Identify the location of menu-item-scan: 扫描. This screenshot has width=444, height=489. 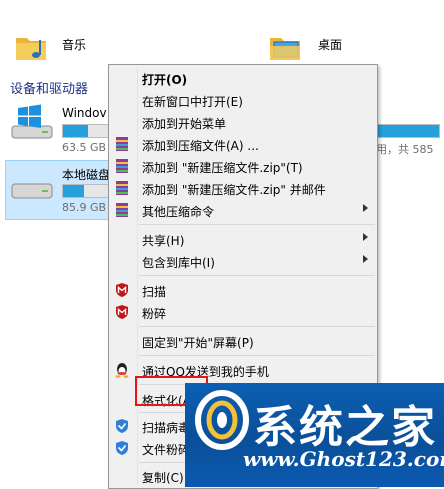
(243, 290).